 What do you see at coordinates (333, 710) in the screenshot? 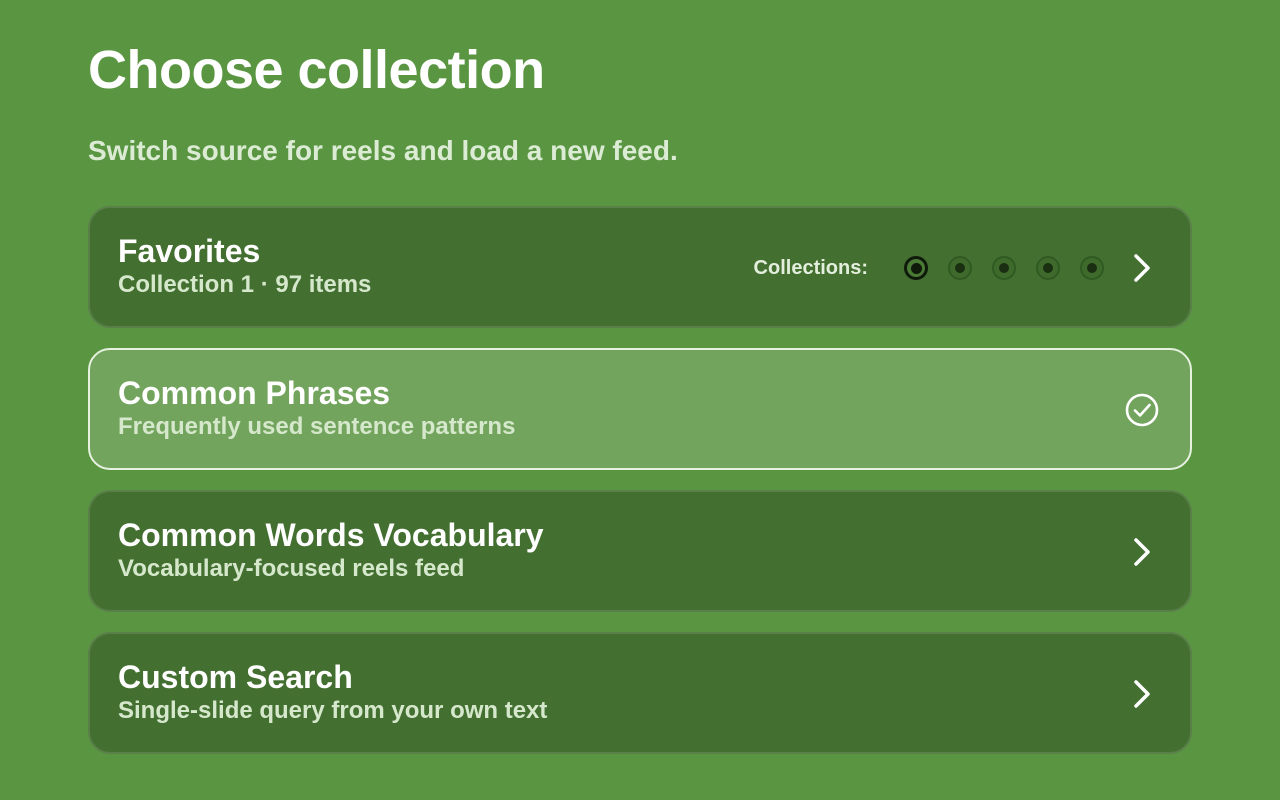
I see `collection-card-subtitle: Single-slide query from your own text` at bounding box center [333, 710].